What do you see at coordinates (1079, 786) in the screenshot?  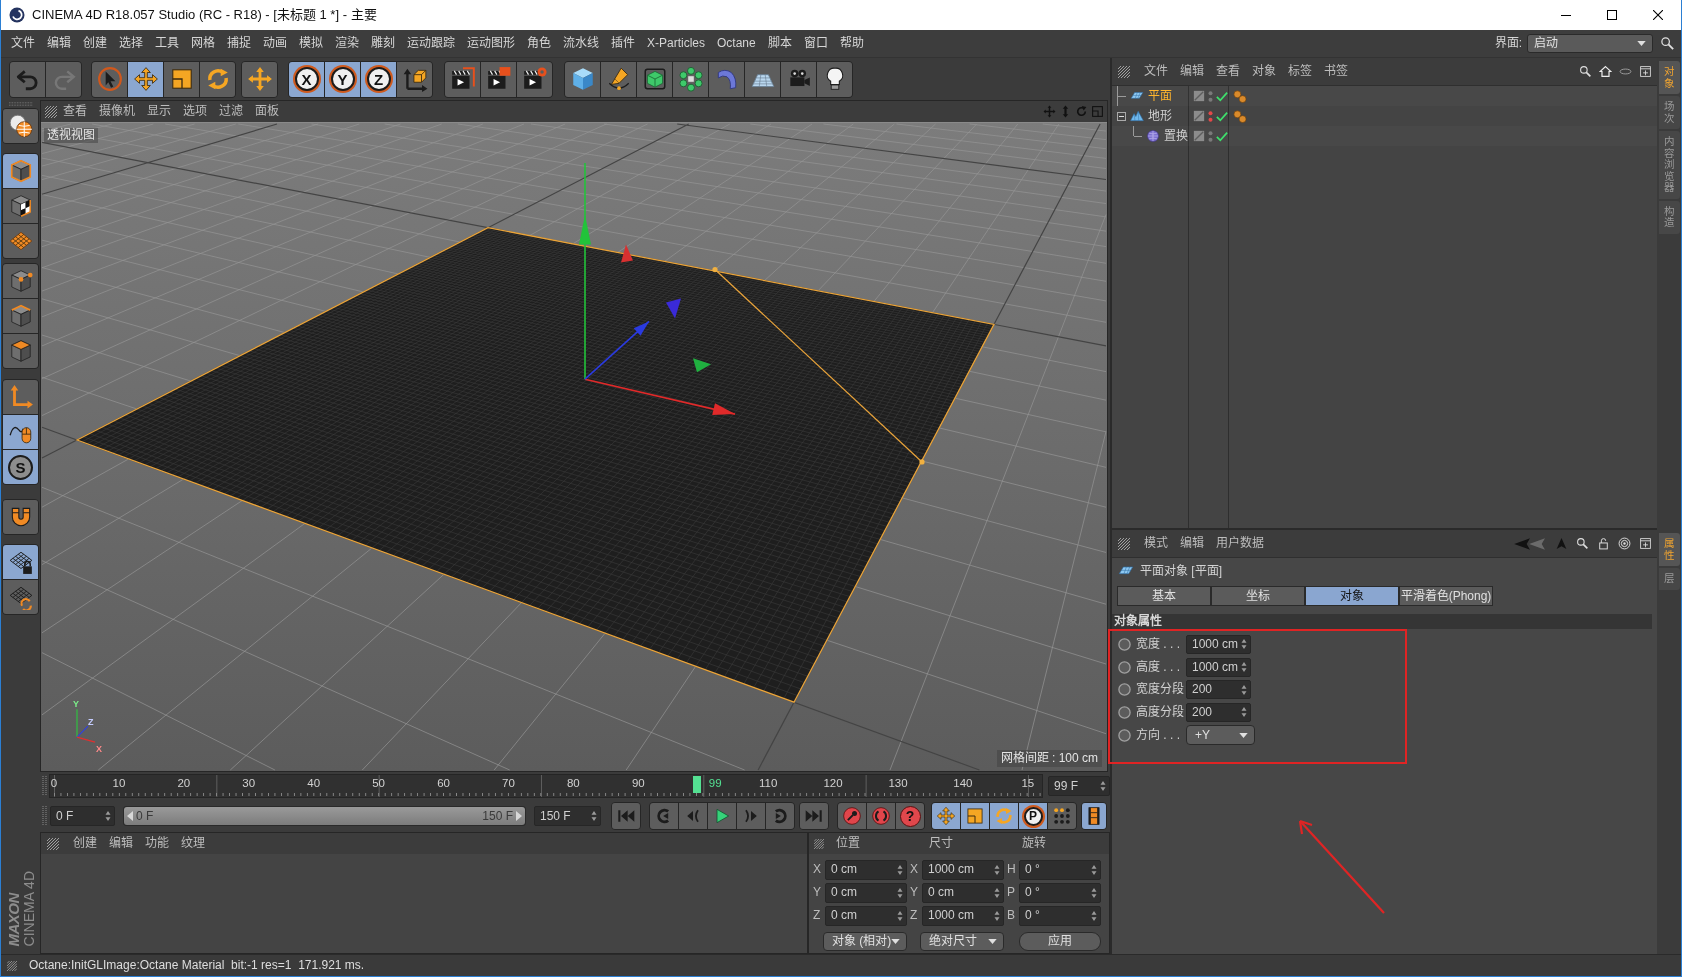 I see `current-frame-field: 99 F` at bounding box center [1079, 786].